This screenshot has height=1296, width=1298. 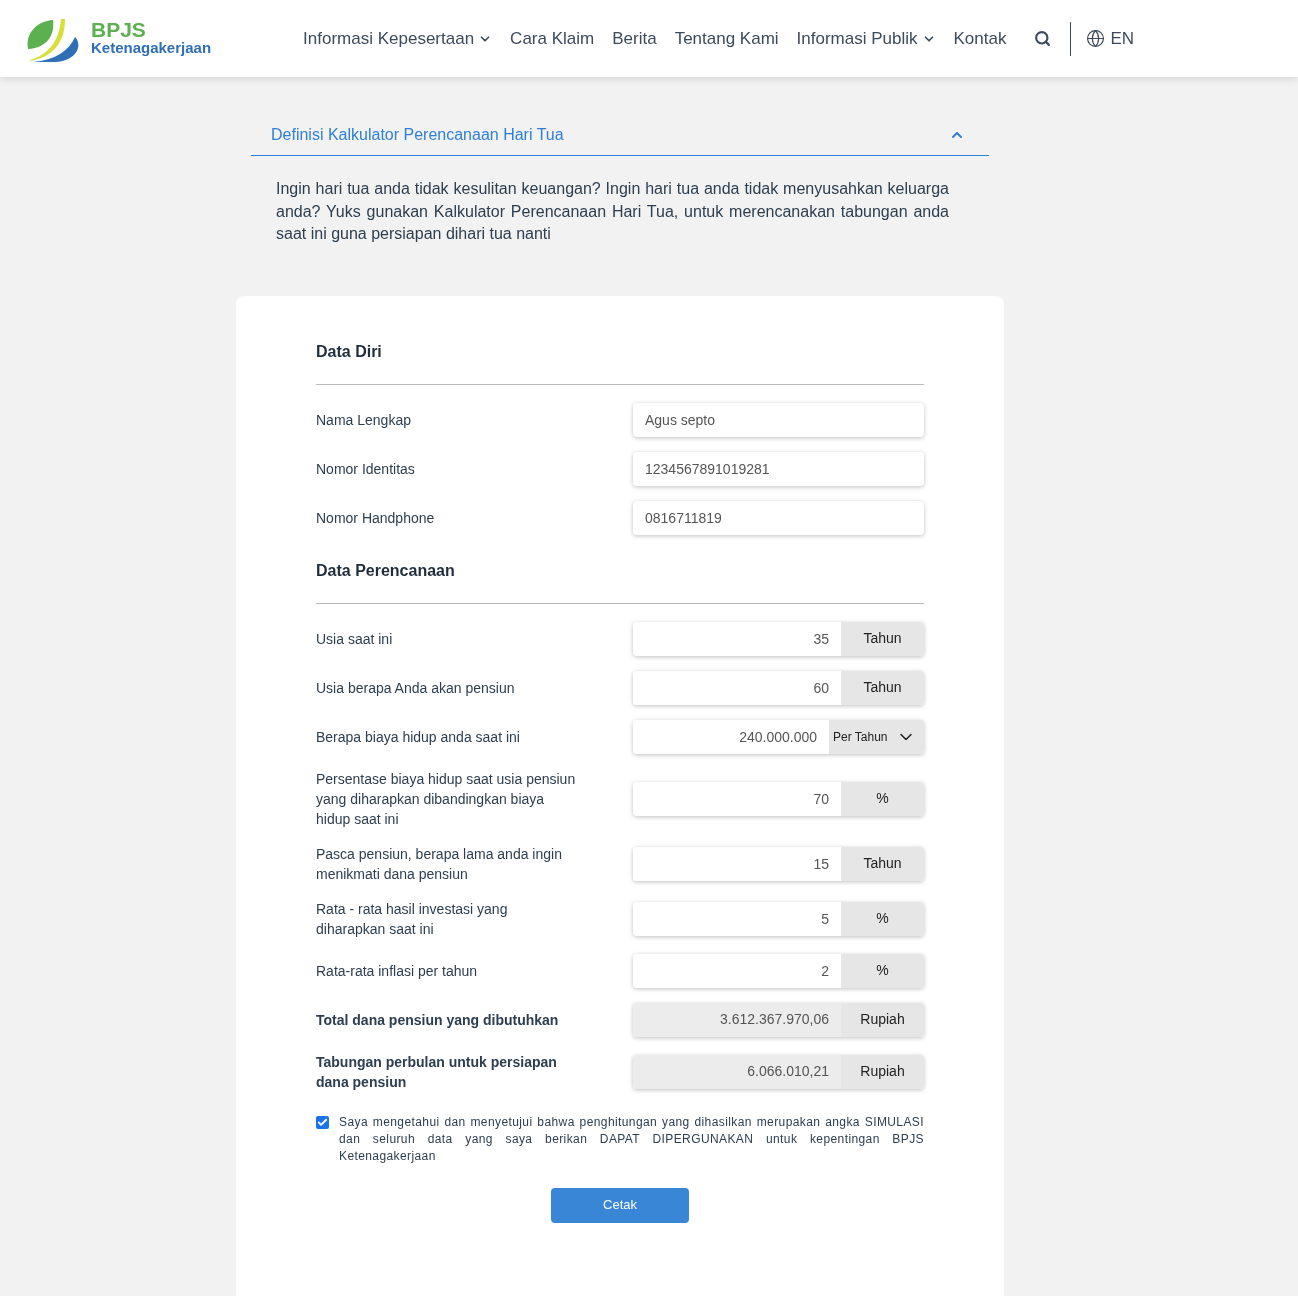 I want to click on nav-link: Berita, so click(x=634, y=38).